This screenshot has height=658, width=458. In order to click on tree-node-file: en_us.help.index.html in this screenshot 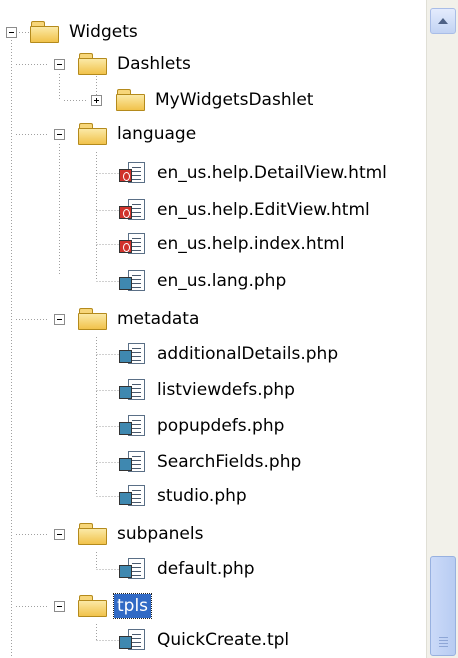, I will do `click(233, 244)`.